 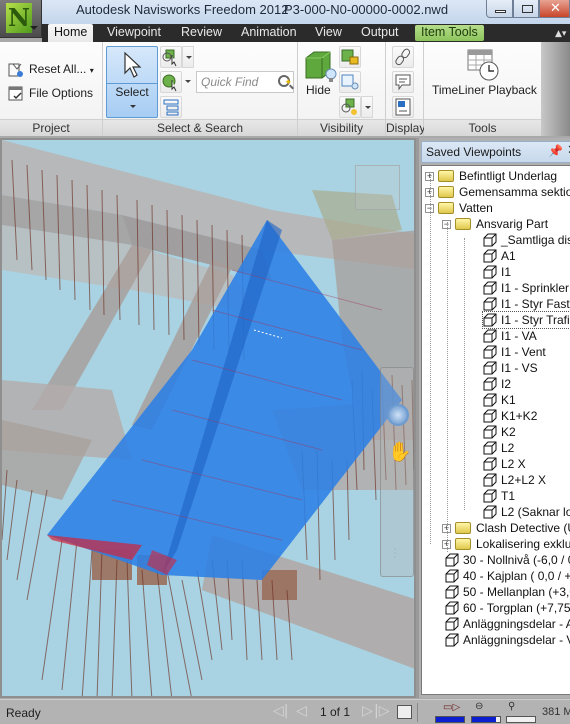 I want to click on tree-item-label: T1, so click(x=508, y=496).